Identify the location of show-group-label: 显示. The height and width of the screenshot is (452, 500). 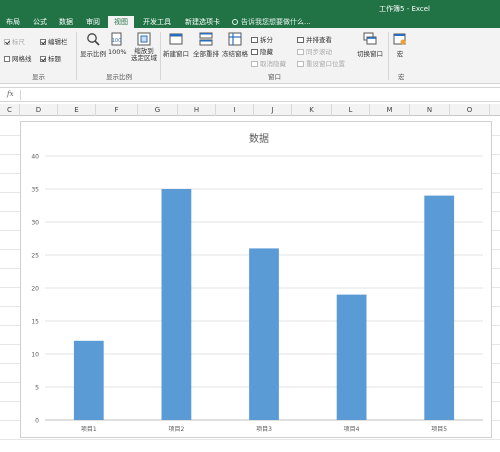
(38, 77).